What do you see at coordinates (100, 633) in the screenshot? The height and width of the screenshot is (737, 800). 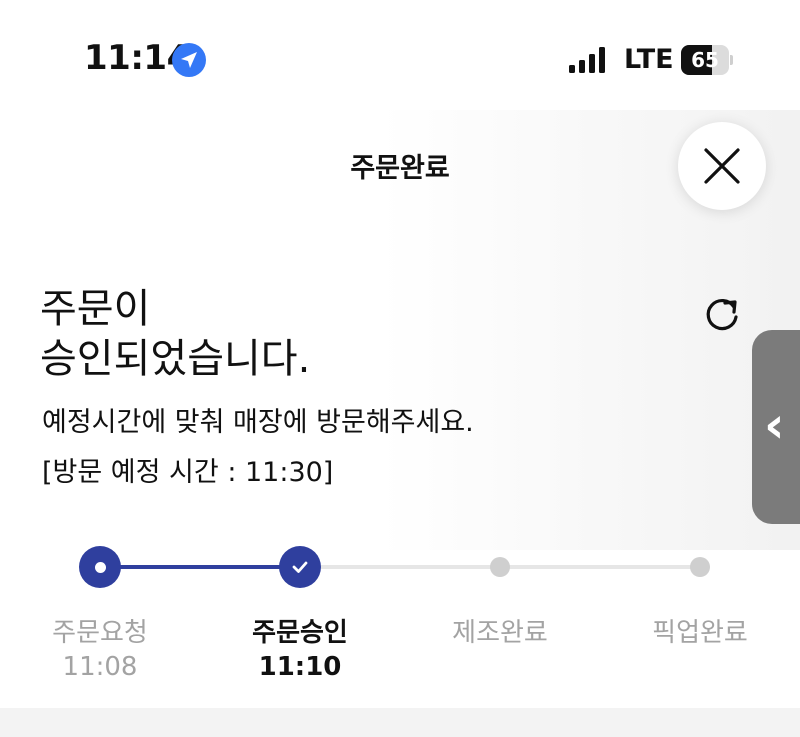 I see `step-label-requested: 주문요청` at bounding box center [100, 633].